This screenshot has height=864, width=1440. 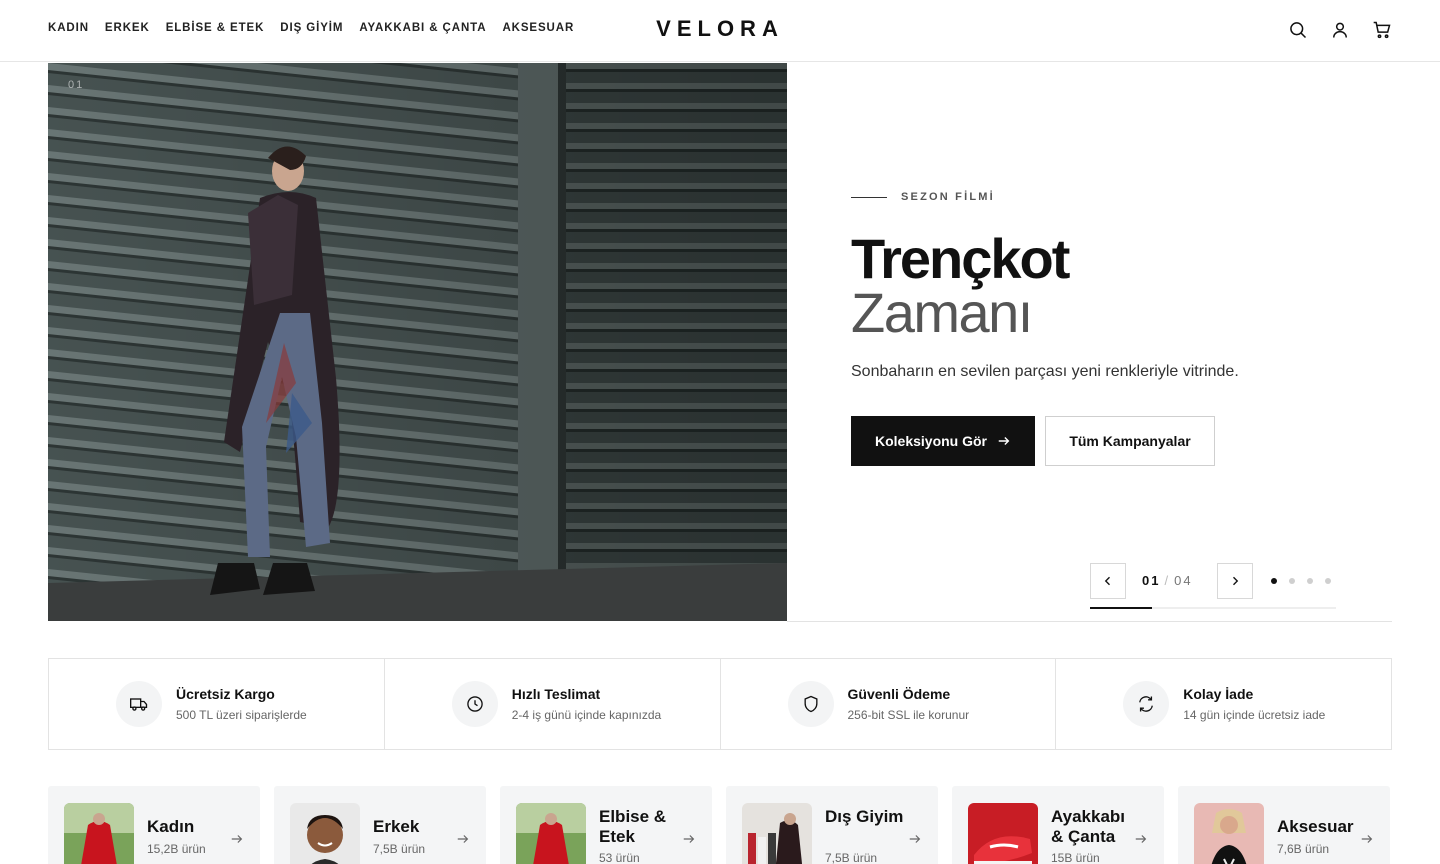 I want to click on nav-item-erkek: ERKEK, so click(x=127, y=28).